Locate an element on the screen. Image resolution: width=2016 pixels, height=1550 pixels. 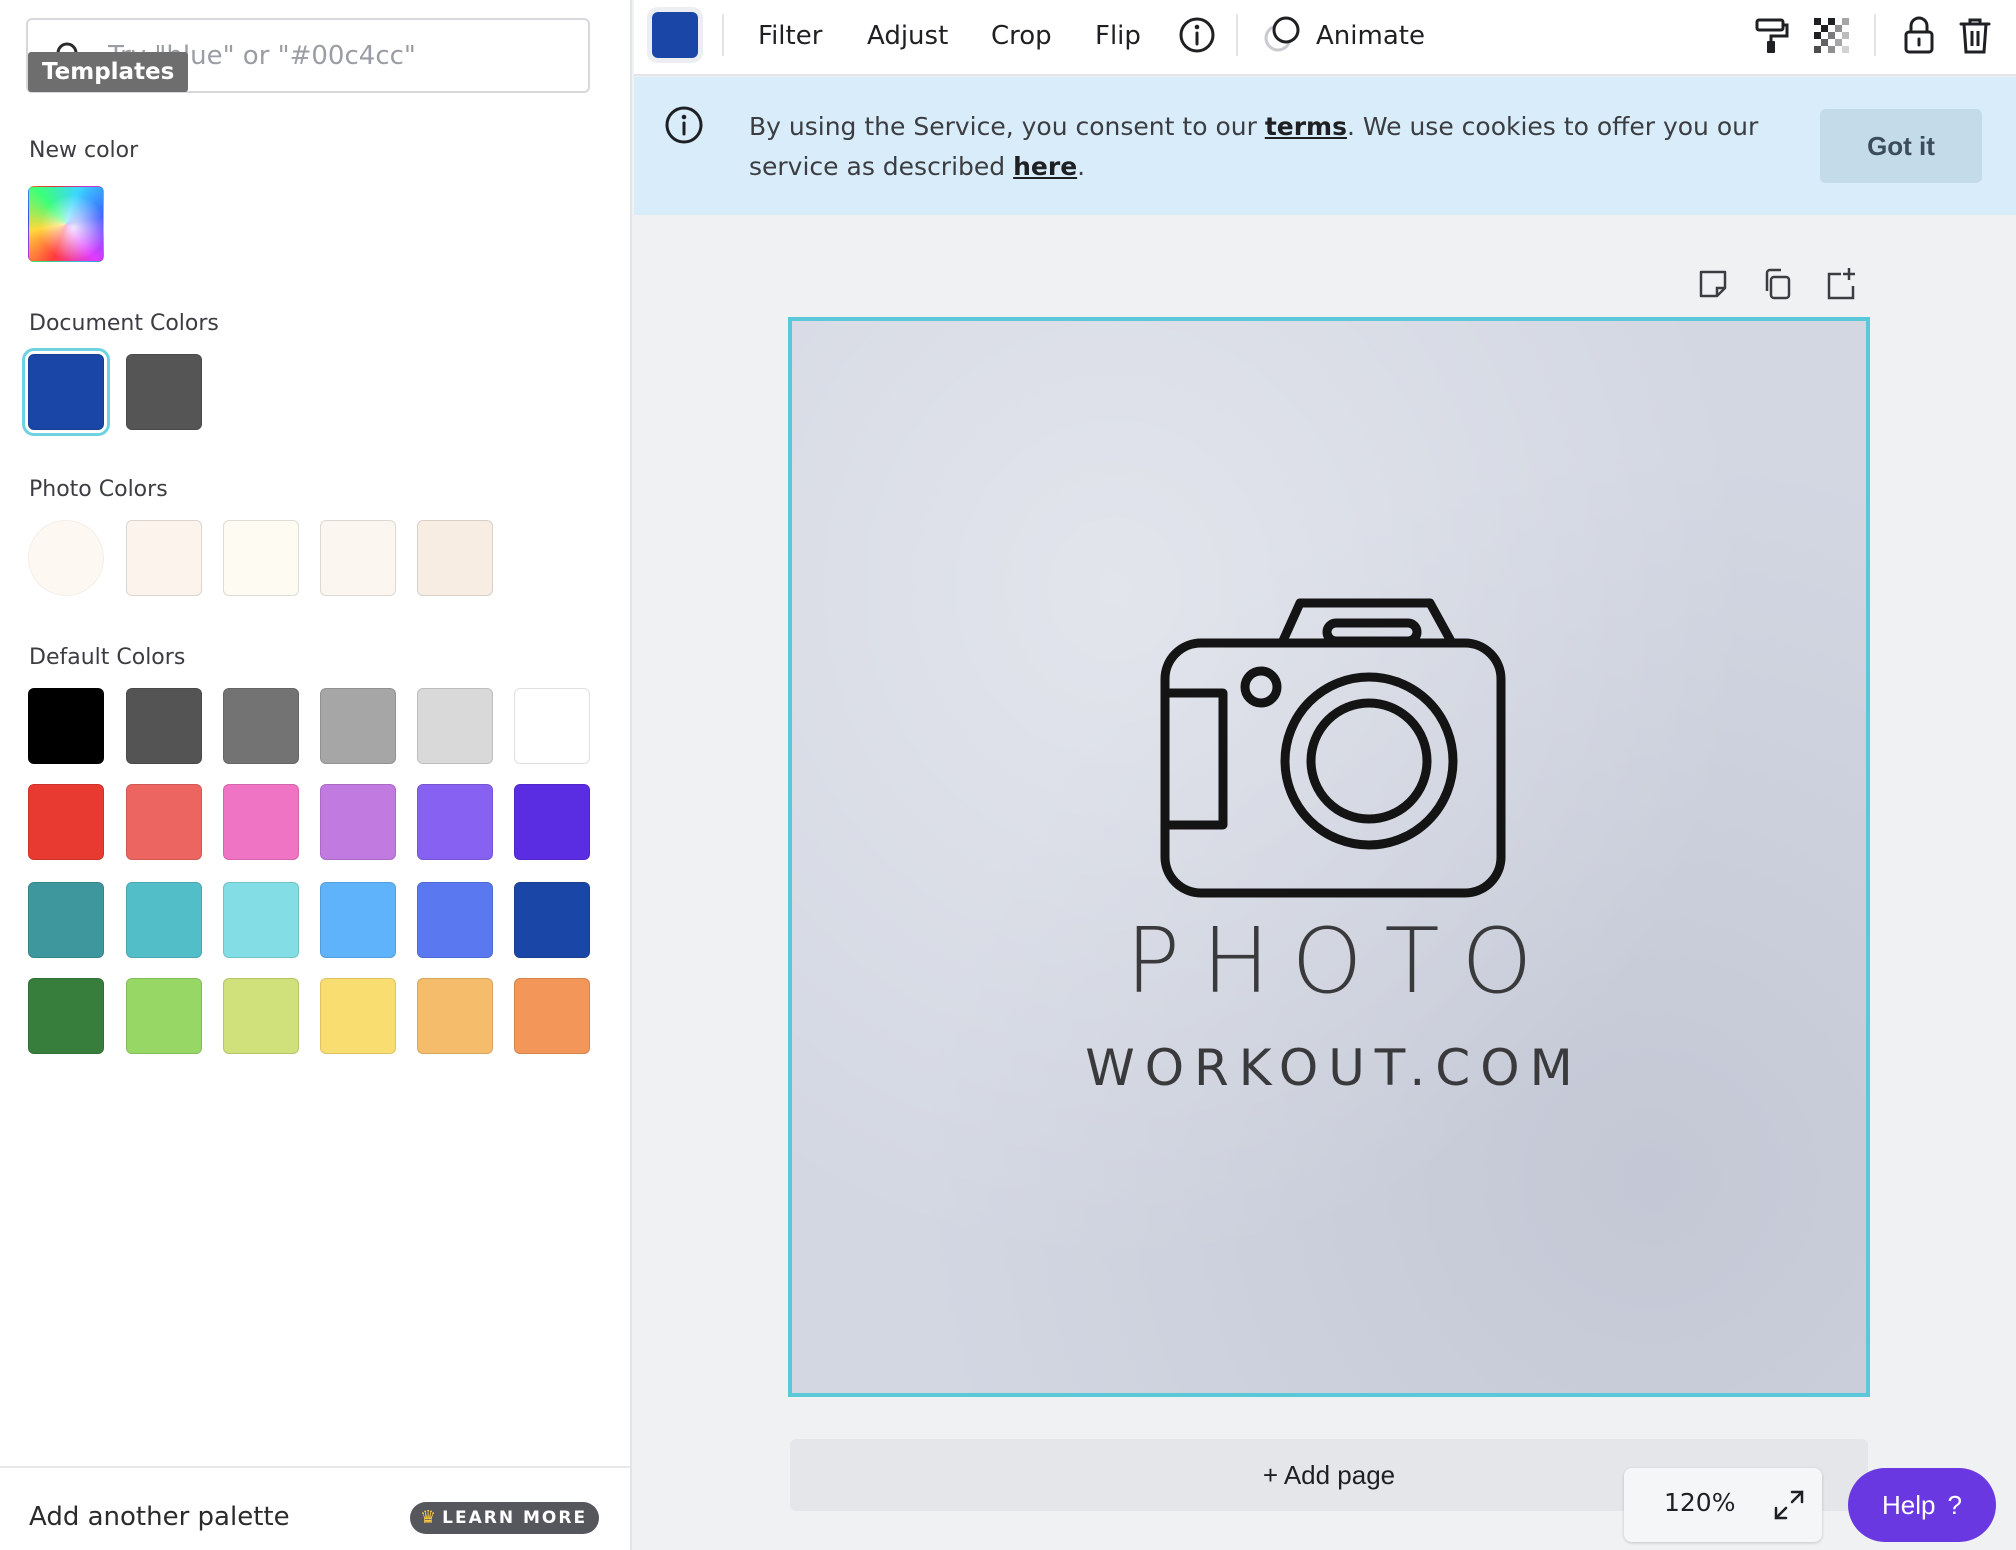
flip-button: Flip is located at coordinates (1118, 36).